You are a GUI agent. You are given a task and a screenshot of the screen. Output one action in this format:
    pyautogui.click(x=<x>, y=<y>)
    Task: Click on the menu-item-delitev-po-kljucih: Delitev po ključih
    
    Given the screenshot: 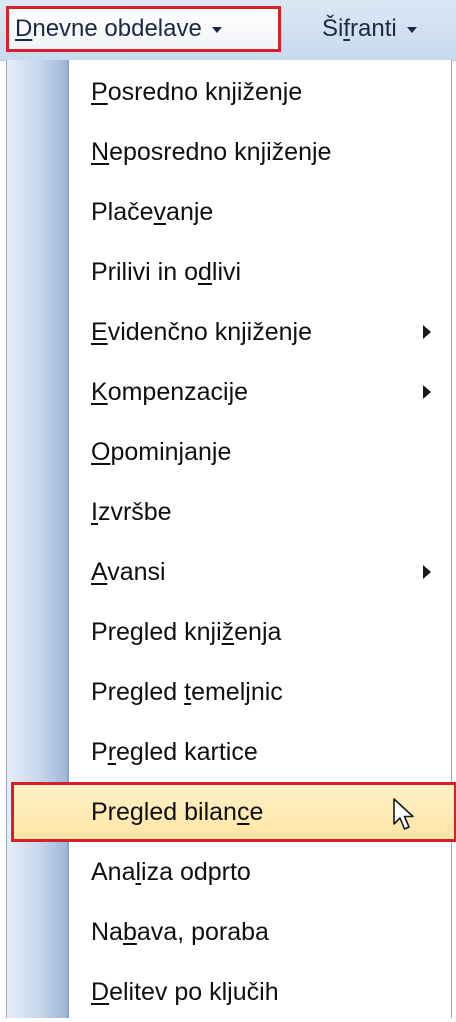 What is the action you would take?
    pyautogui.click(x=261, y=992)
    